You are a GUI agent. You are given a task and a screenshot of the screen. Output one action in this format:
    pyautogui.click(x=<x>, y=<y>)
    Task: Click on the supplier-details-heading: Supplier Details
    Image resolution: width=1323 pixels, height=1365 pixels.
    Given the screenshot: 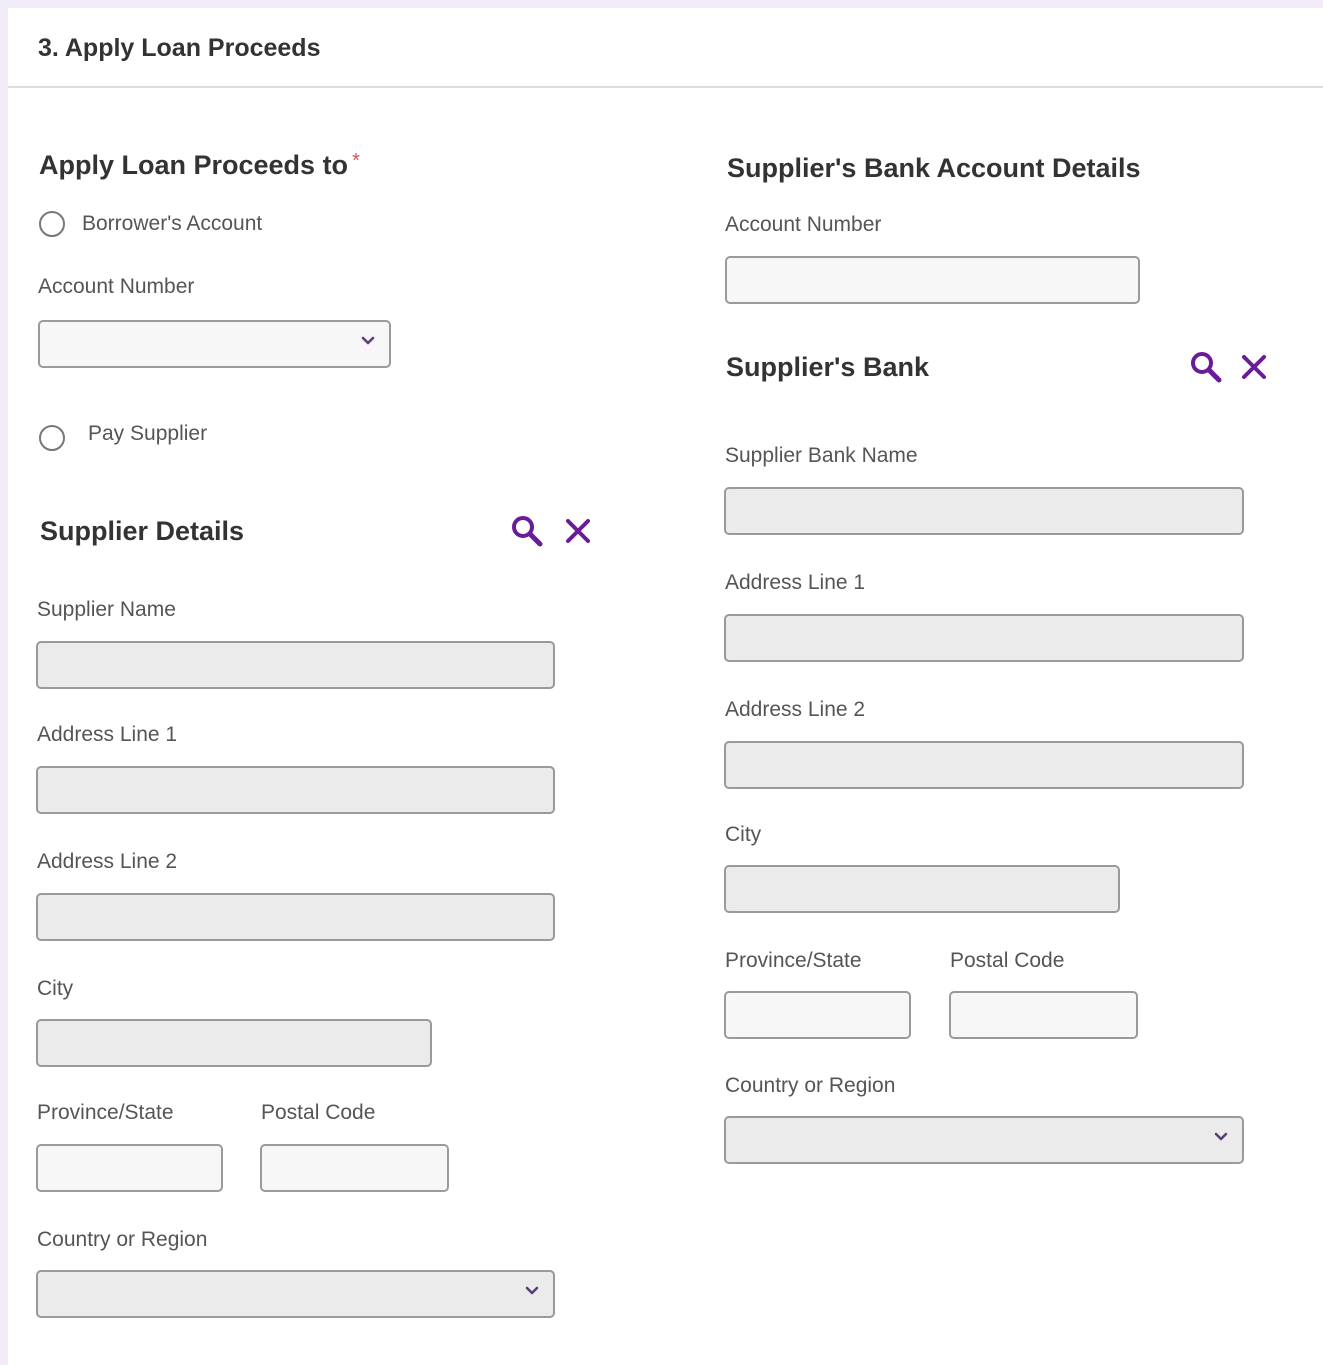 What is the action you would take?
    pyautogui.click(x=142, y=531)
    